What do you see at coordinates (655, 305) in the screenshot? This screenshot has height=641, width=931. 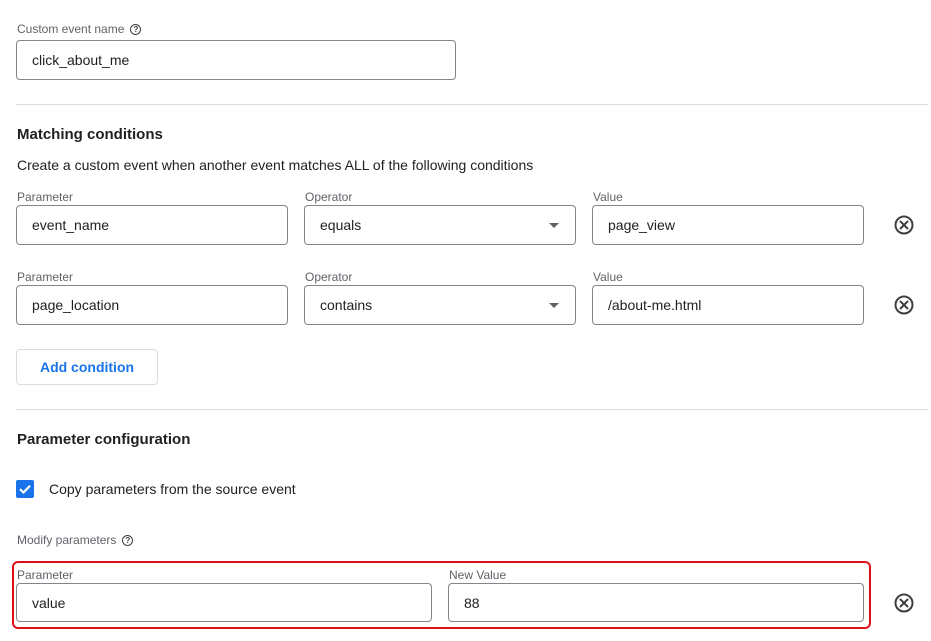 I see `condition-2-value-text: /about-me.html` at bounding box center [655, 305].